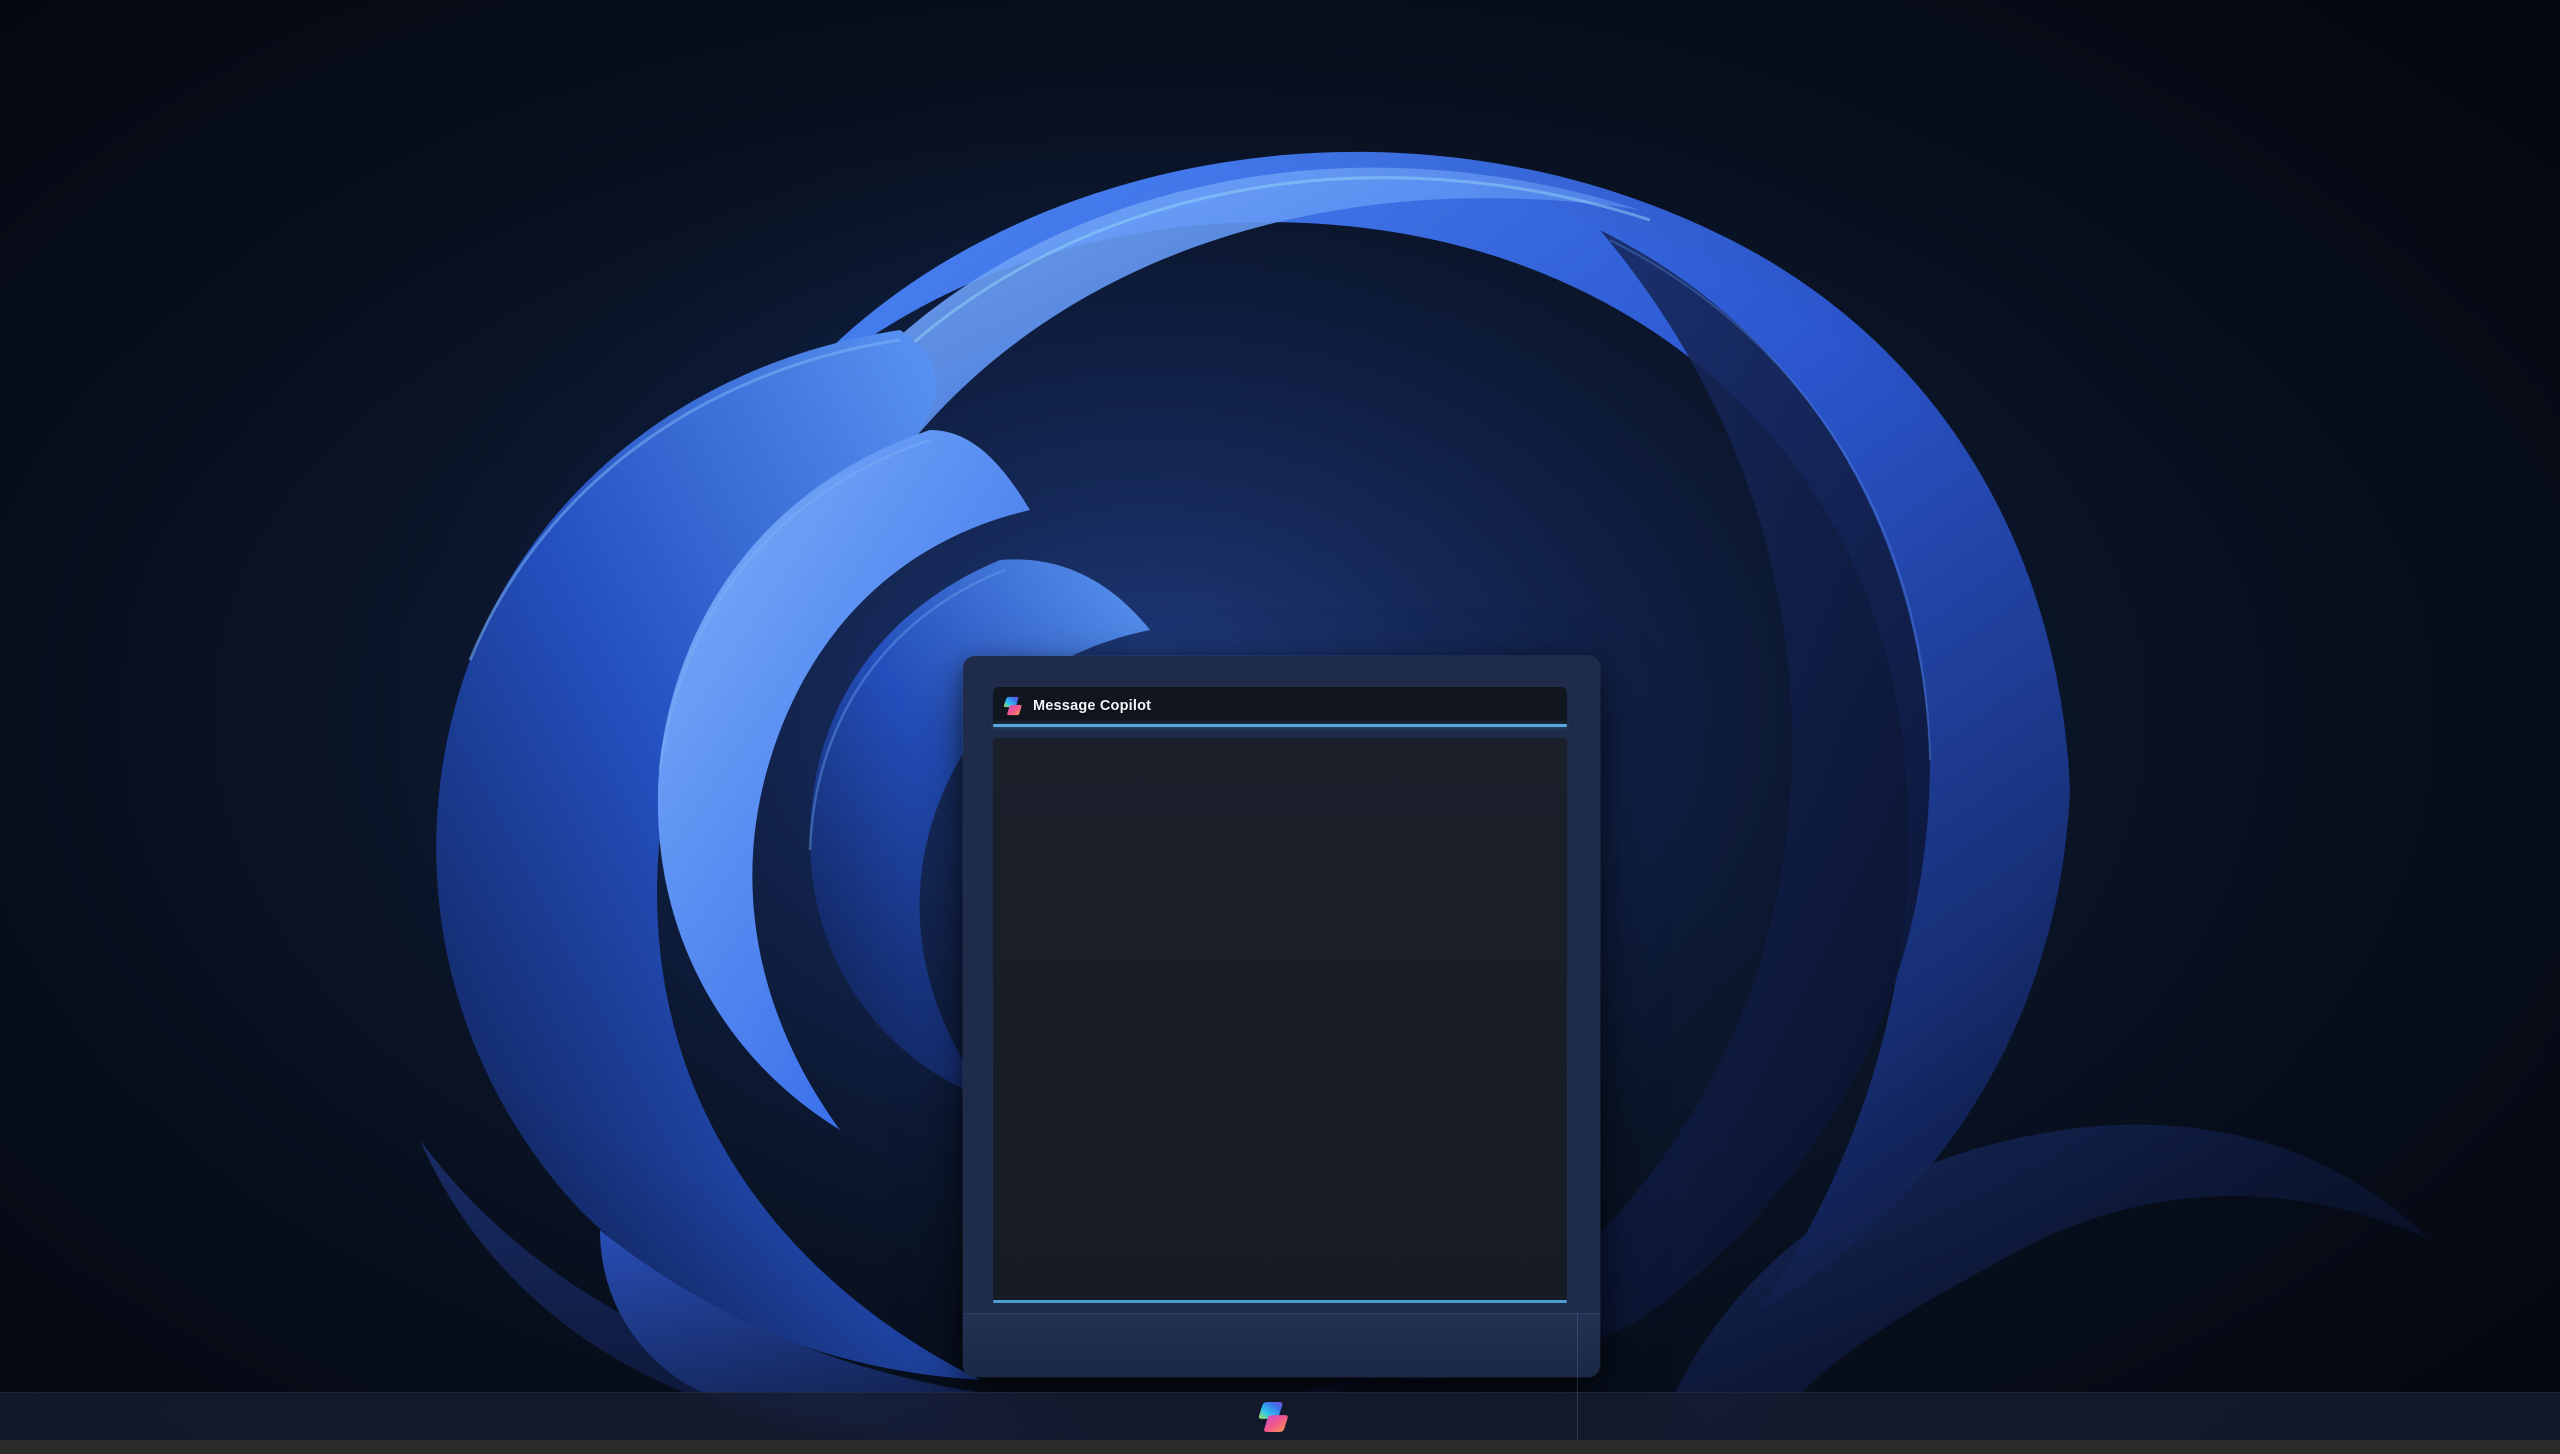 The height and width of the screenshot is (1454, 2560). I want to click on vertical-seam-line, so click(1577, 1376).